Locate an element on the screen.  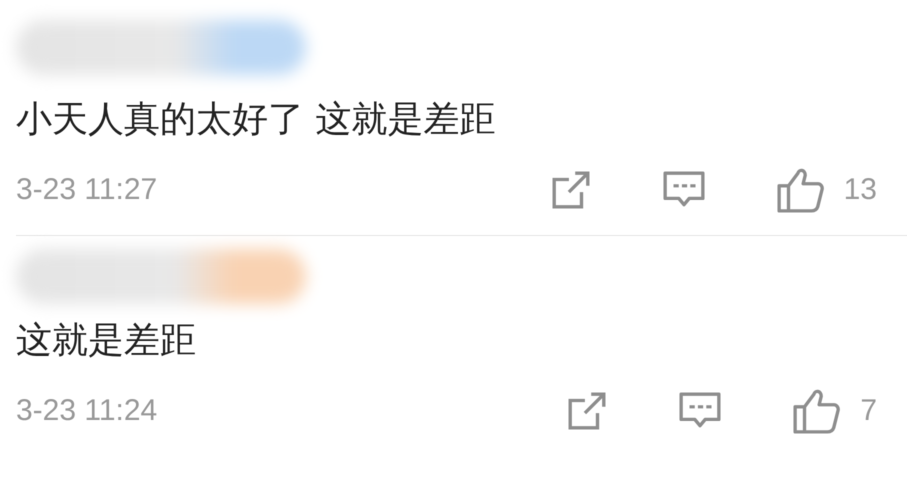
like-count: 13 is located at coordinates (860, 190).